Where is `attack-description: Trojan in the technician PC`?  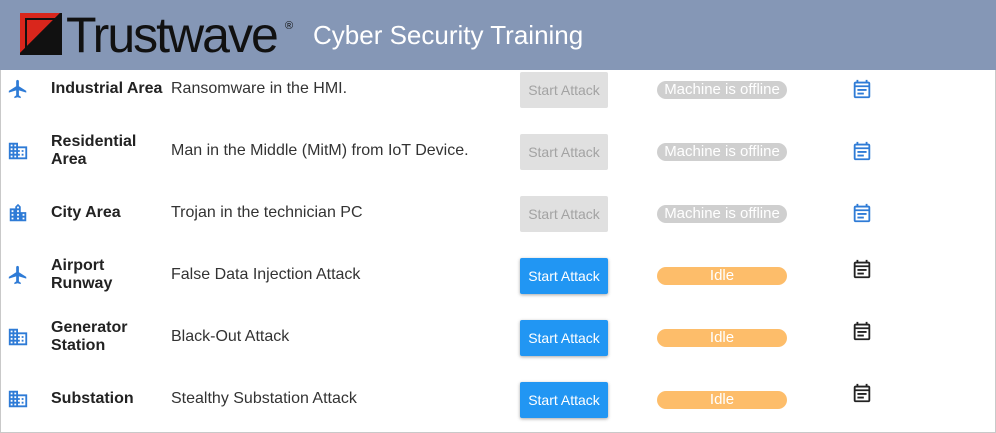
attack-description: Trojan in the technician PC is located at coordinates (267, 212).